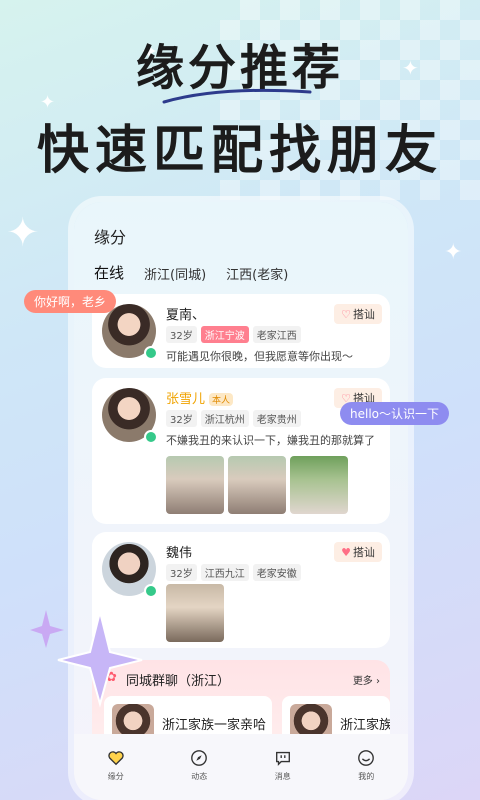 The width and height of the screenshot is (480, 800). What do you see at coordinates (199, 776) in the screenshot?
I see `nav-label: 动态` at bounding box center [199, 776].